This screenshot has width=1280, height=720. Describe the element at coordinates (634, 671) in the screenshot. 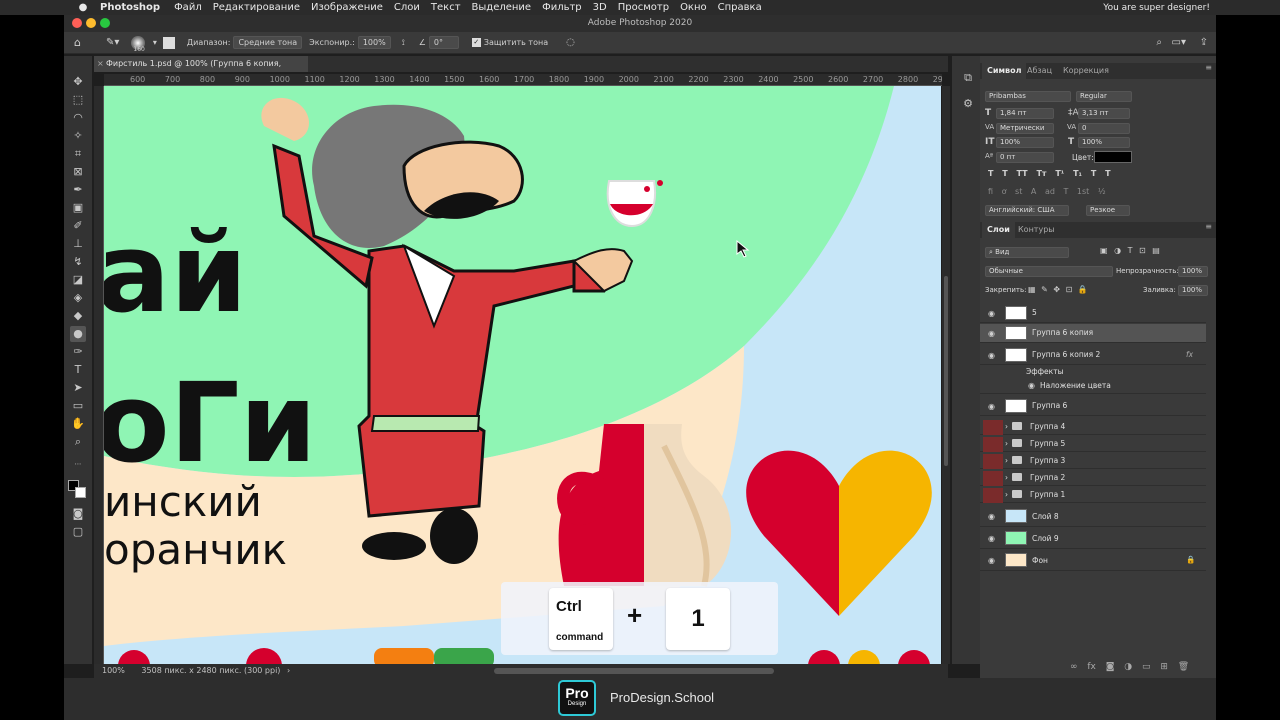

I see `horizontal-scrollbar` at that location.